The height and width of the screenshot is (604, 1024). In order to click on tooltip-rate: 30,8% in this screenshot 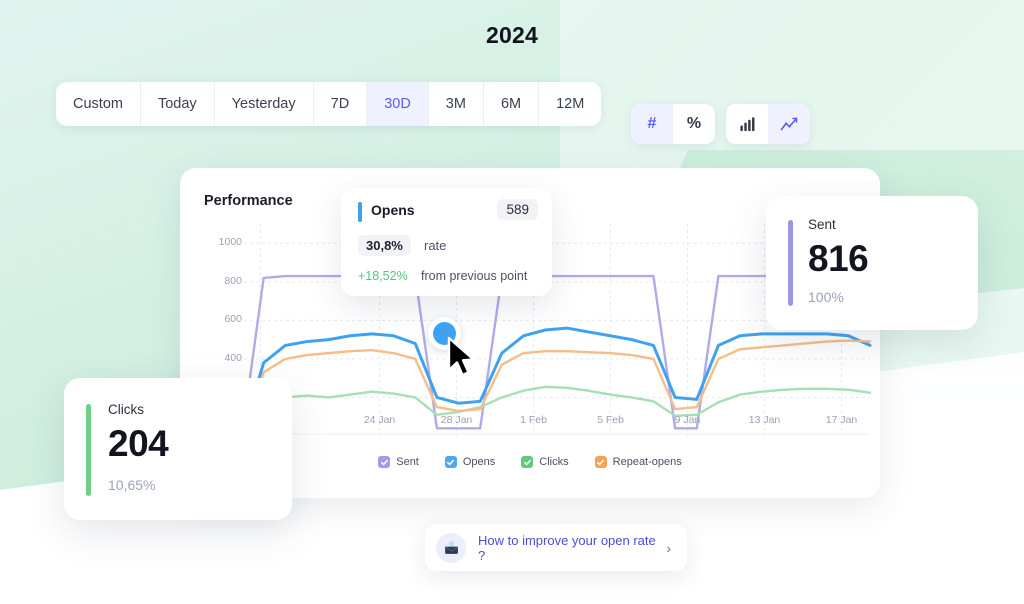, I will do `click(384, 245)`.